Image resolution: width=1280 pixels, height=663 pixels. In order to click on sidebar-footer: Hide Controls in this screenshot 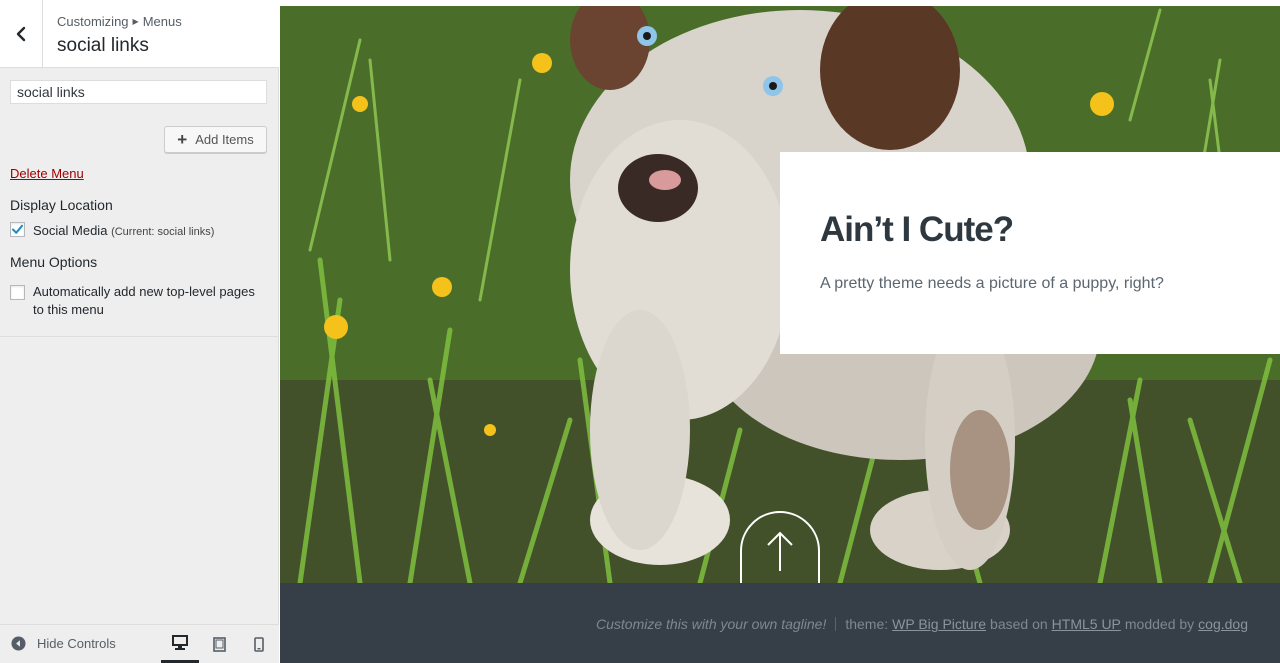, I will do `click(139, 643)`.